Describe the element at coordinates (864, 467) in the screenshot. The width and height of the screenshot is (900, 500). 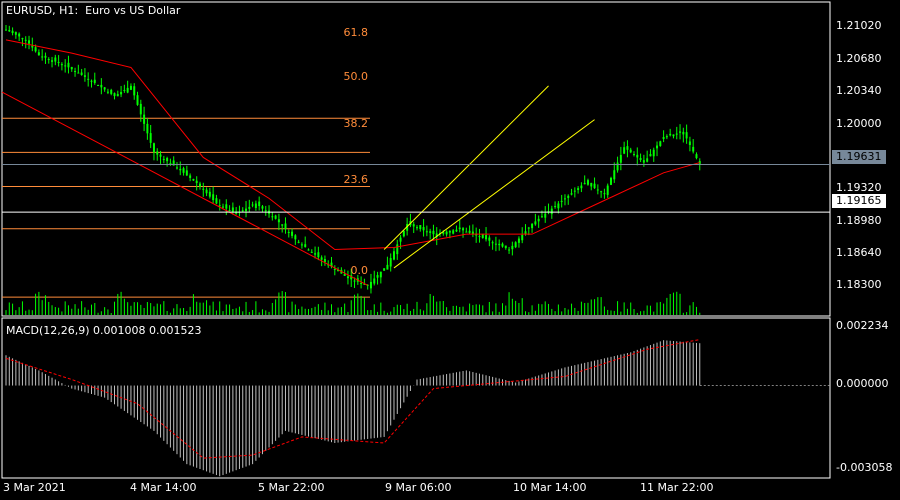
I see `macd-tick: -0.003058` at that location.